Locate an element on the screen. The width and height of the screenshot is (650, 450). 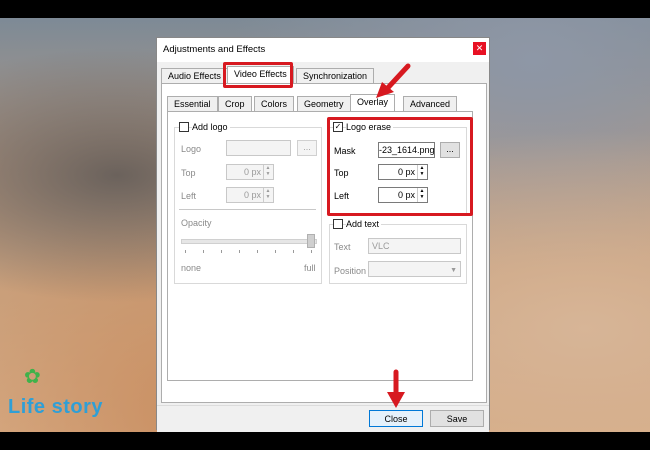
opacity-slider is located at coordinates (249, 241).